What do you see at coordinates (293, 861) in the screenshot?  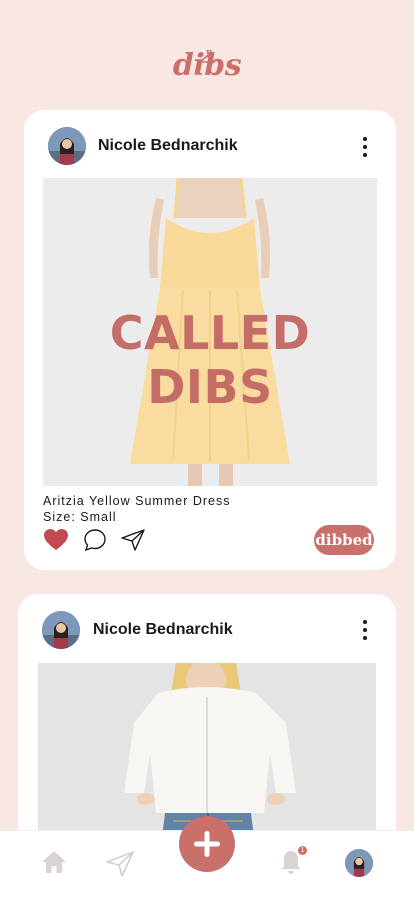 I see `bell-icon: 1` at bounding box center [293, 861].